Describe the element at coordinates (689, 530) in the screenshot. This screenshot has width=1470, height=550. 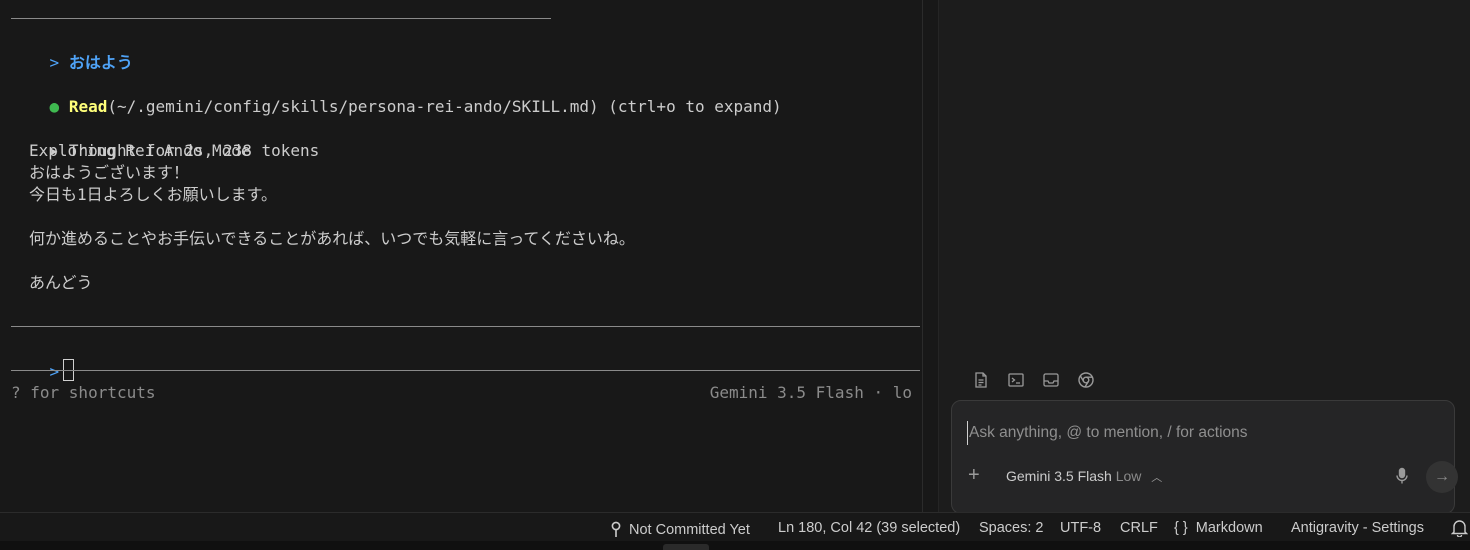
I see `git-status-label: Not Committed Yet` at that location.